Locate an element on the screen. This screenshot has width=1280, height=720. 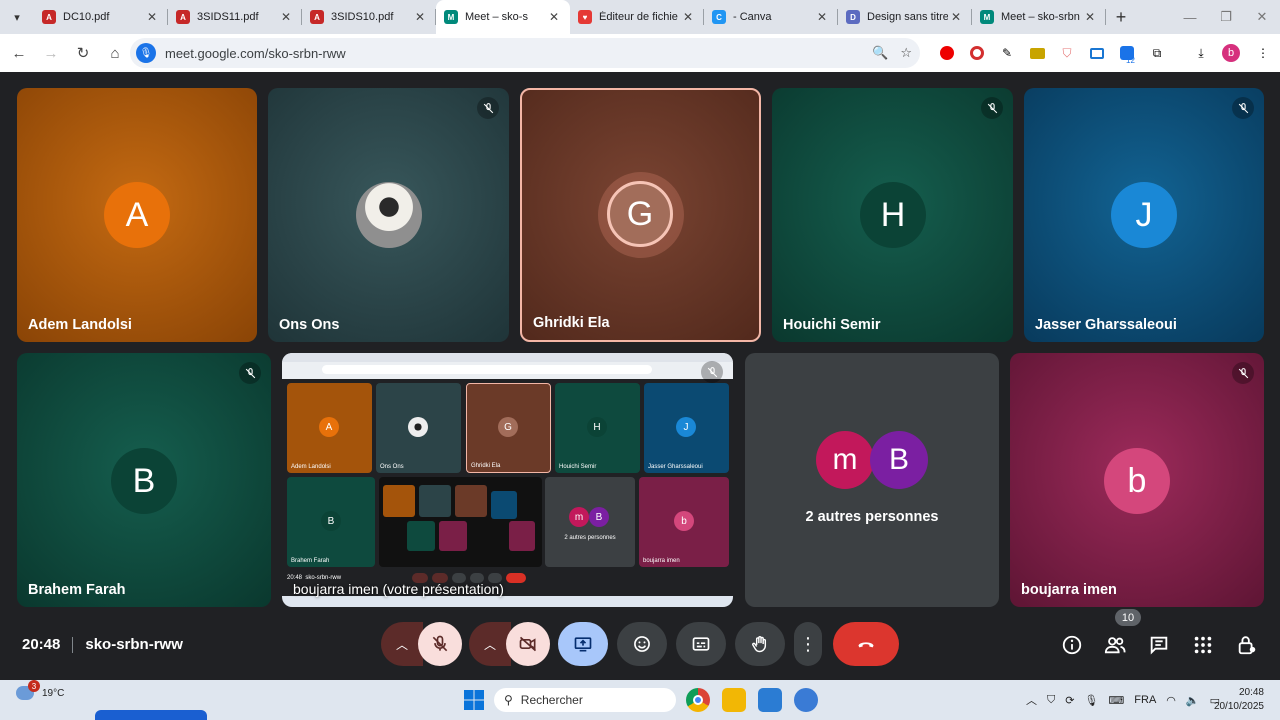
more-options-button: ⋮ is located at coordinates (808, 644).